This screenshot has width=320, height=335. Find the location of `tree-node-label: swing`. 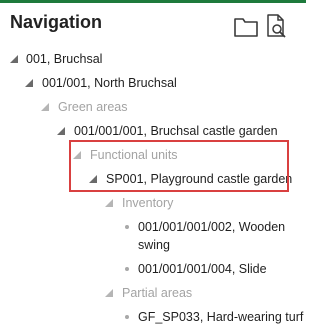

tree-node-label: swing is located at coordinates (154, 245).